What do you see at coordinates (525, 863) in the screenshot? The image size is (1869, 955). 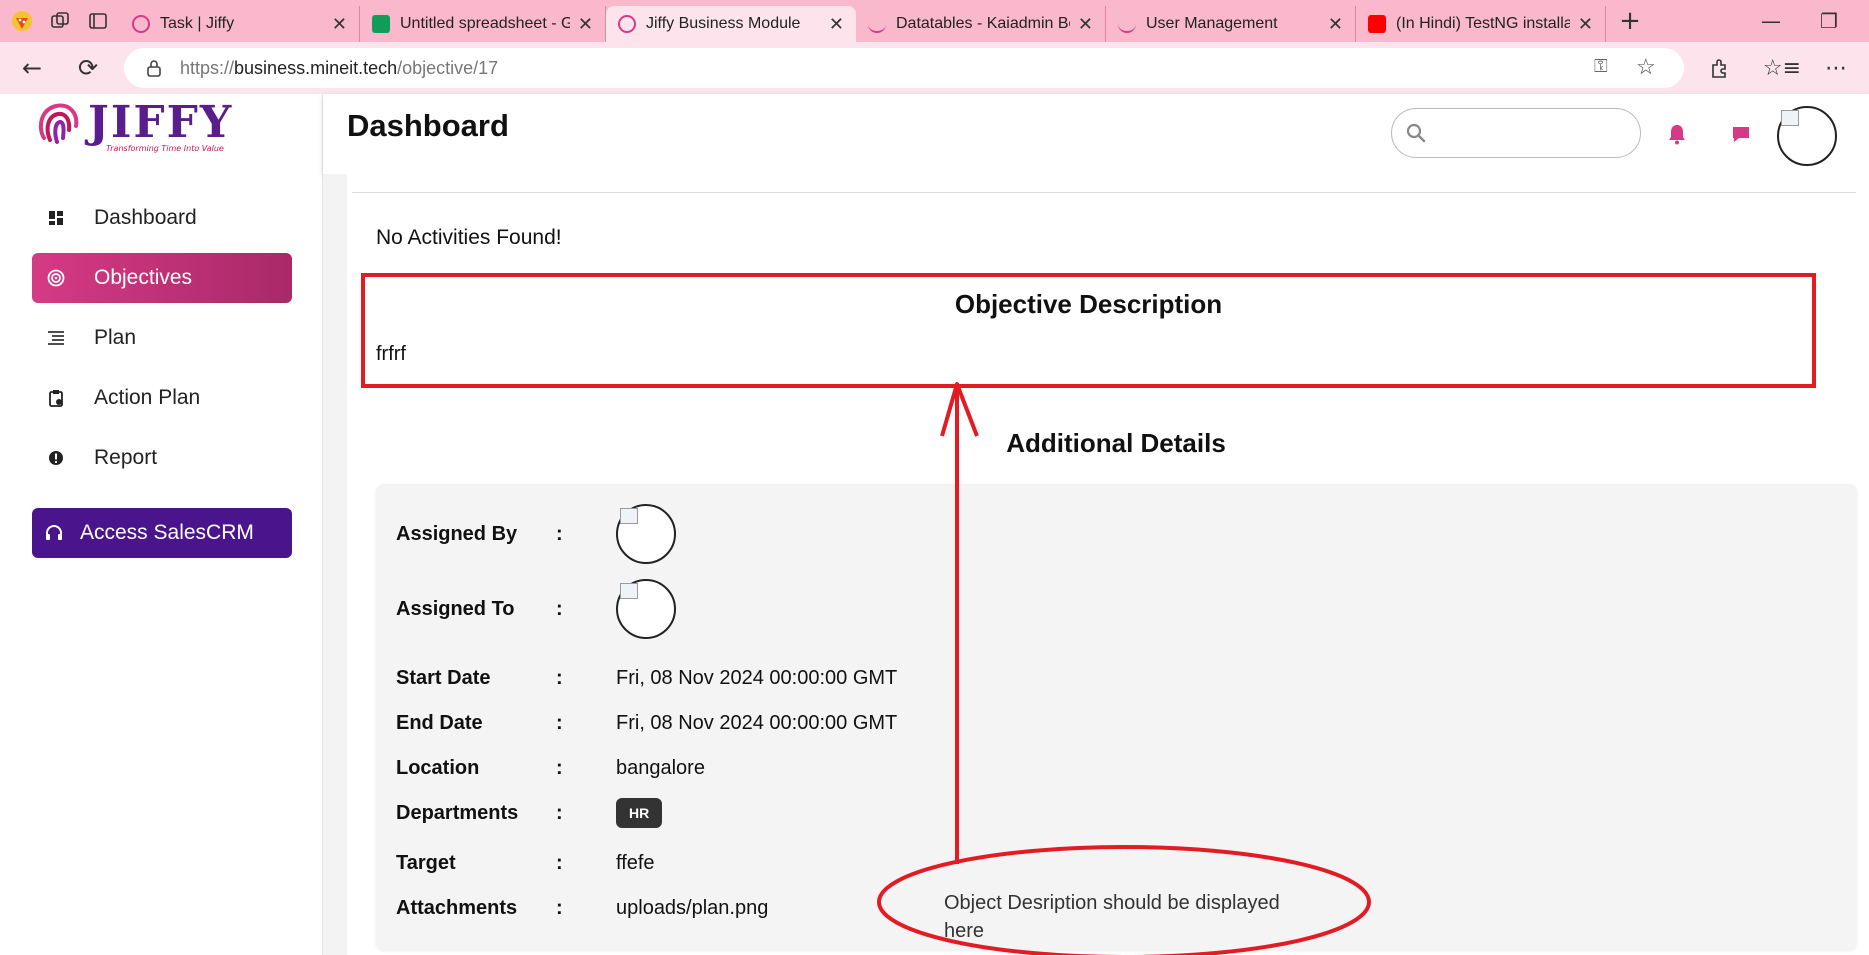 I see `detail-row-target: Target : ffefe` at bounding box center [525, 863].